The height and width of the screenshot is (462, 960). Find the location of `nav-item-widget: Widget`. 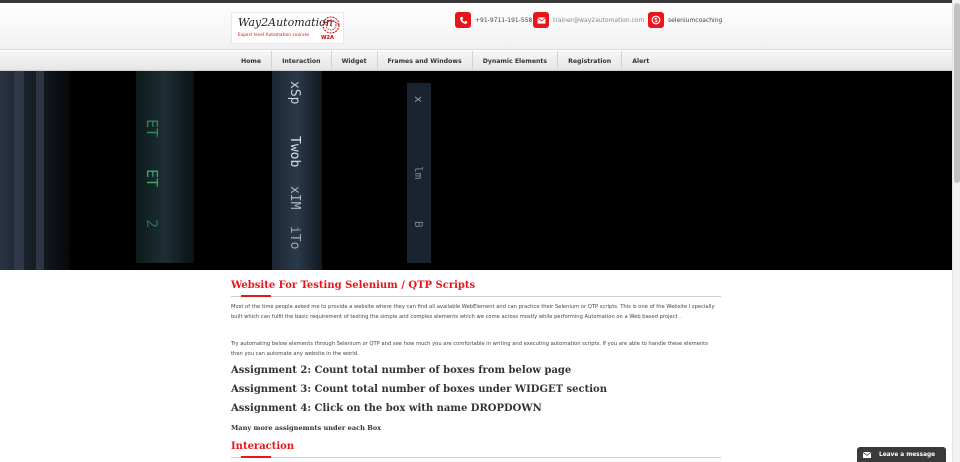

nav-item-widget: Widget is located at coordinates (355, 61).